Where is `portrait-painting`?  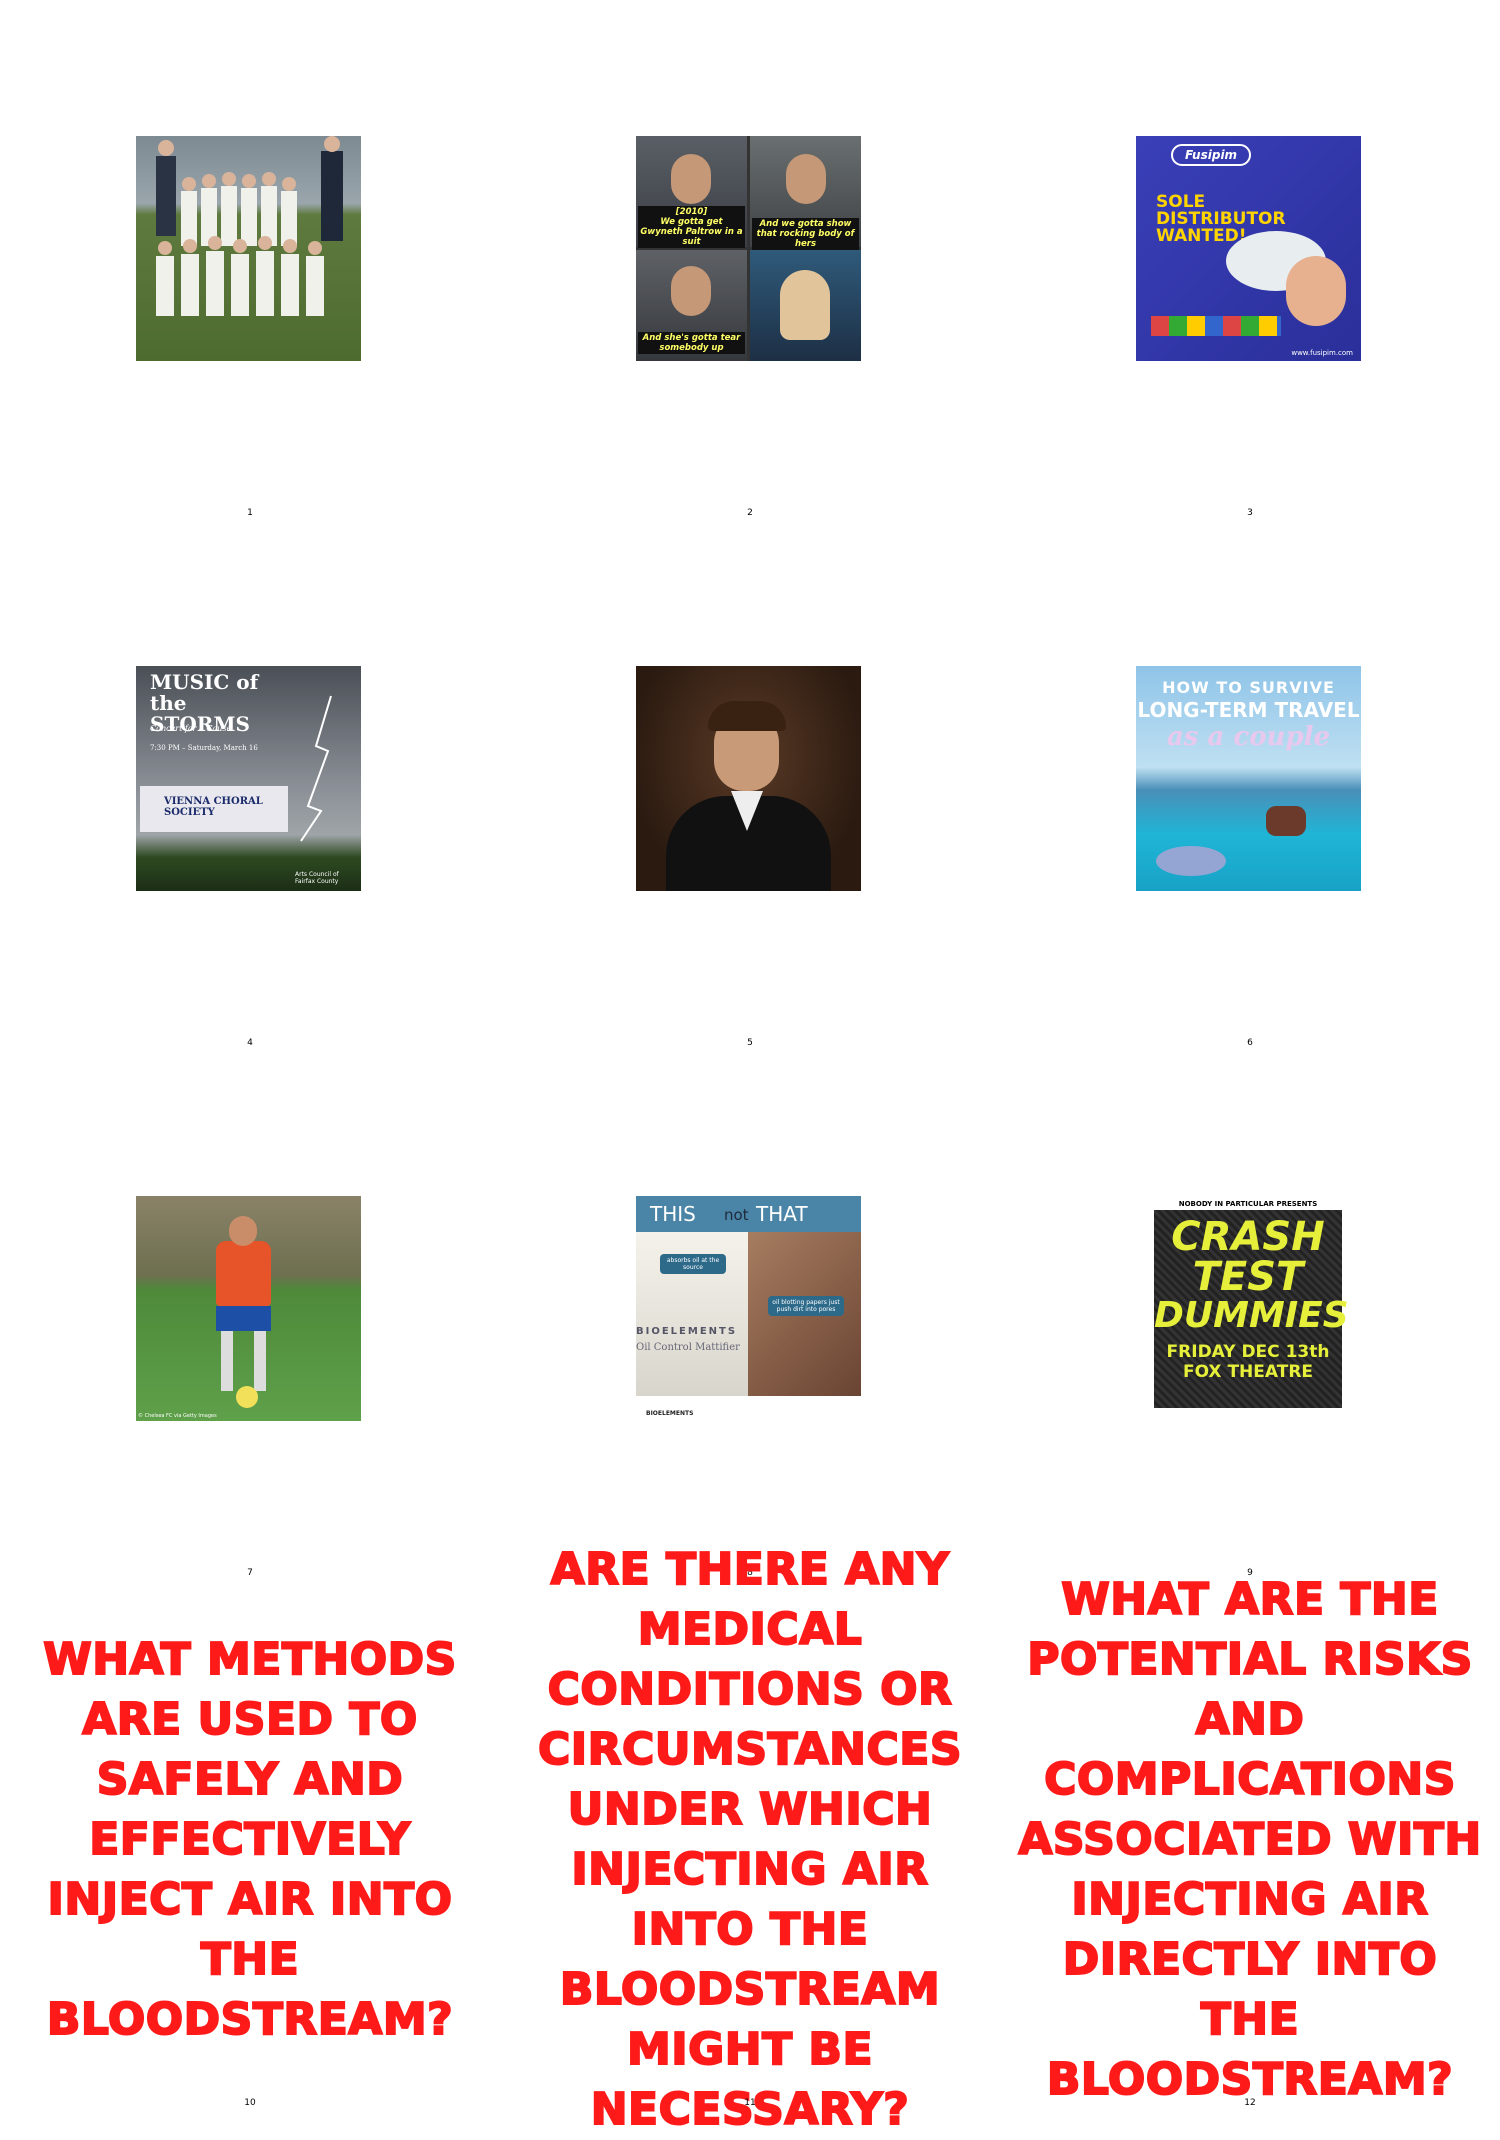
portrait-painting is located at coordinates (748, 778).